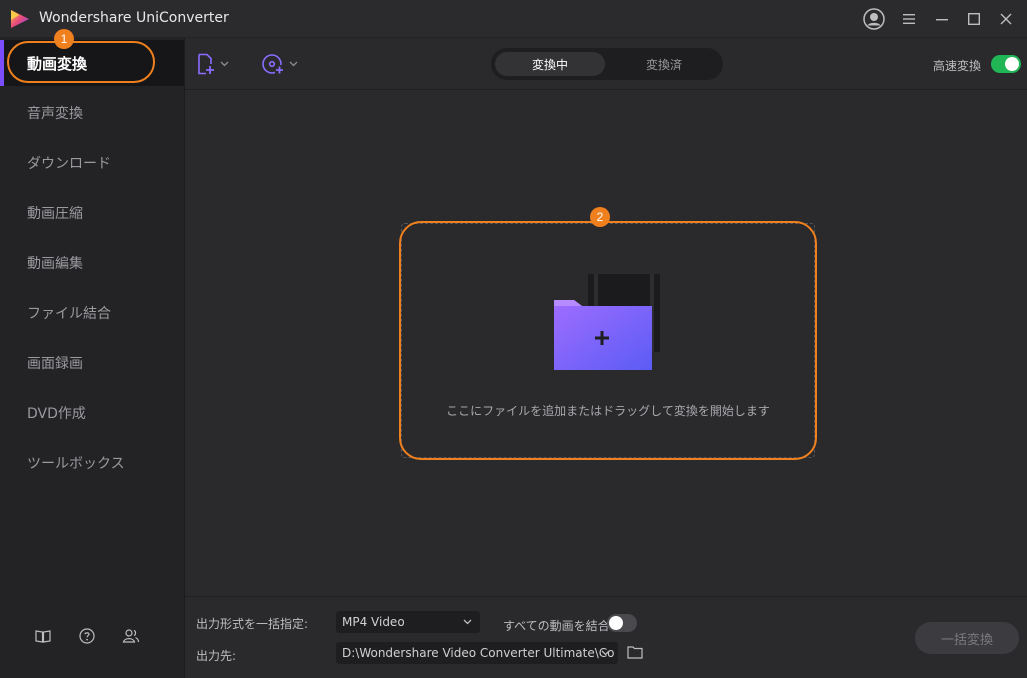 The height and width of the screenshot is (678, 1027). I want to click on step-badge-1: 1, so click(64, 39).